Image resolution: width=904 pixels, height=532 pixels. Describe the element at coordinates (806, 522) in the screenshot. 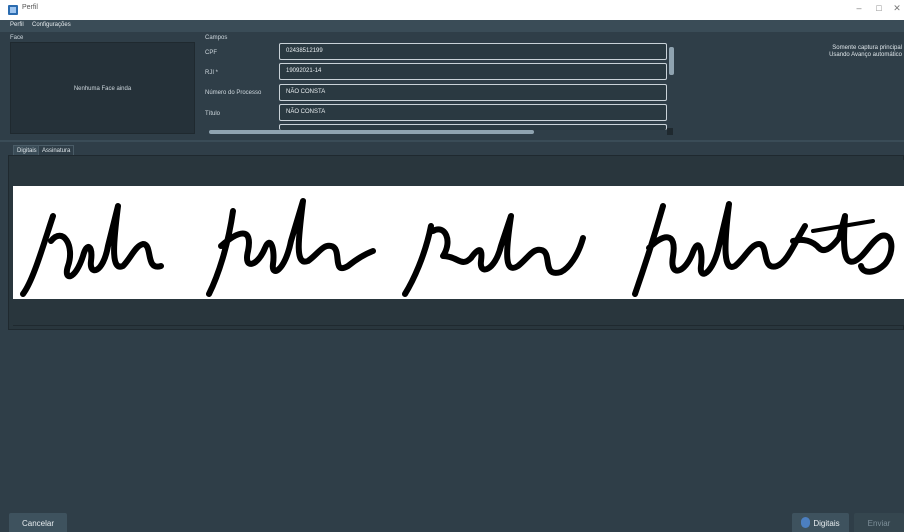

I see `fingerprint-icon` at that location.